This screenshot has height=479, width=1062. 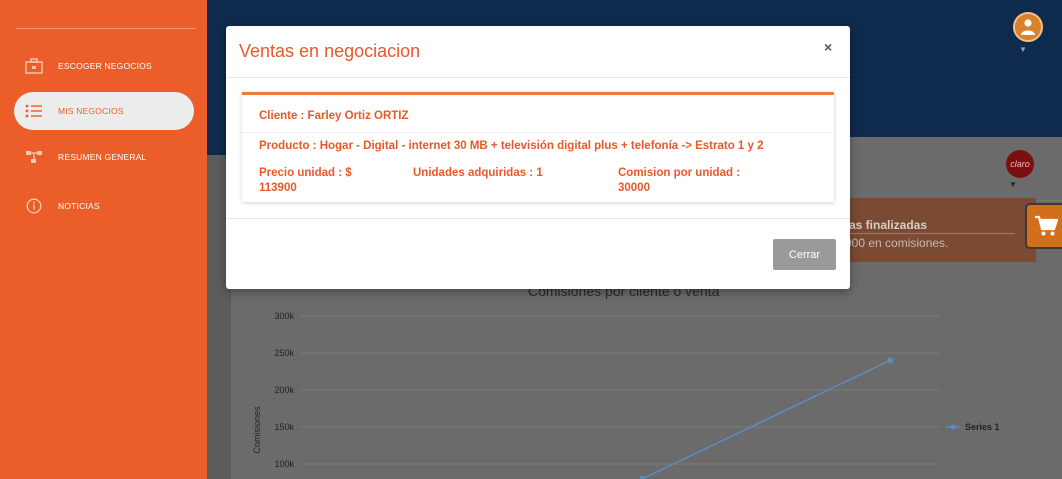 I want to click on close-icon: ×, so click(x=828, y=47).